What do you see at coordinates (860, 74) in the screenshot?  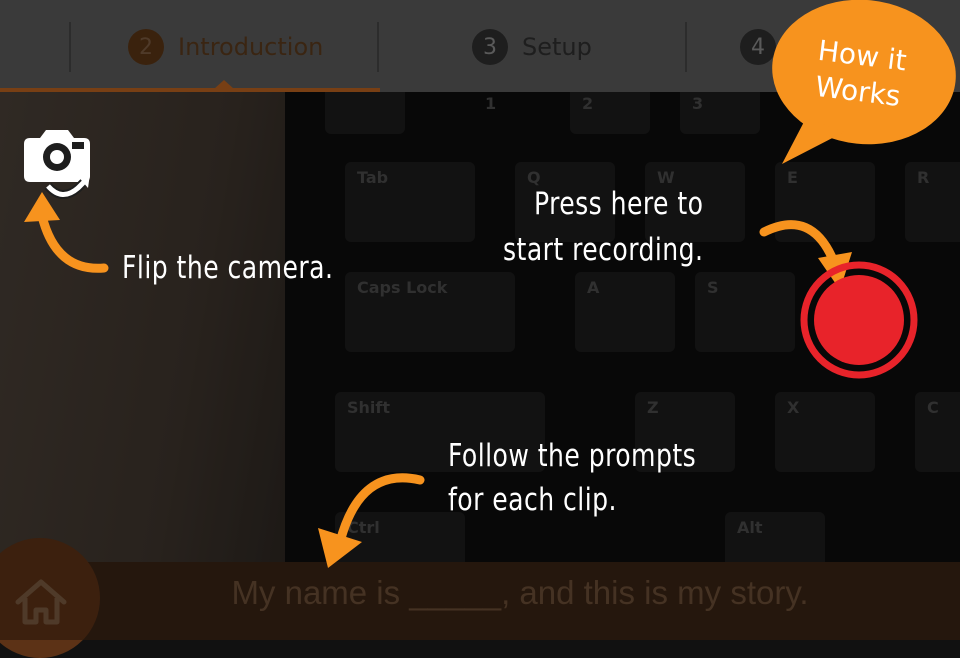 I see `how-it-works-label: How it Works` at bounding box center [860, 74].